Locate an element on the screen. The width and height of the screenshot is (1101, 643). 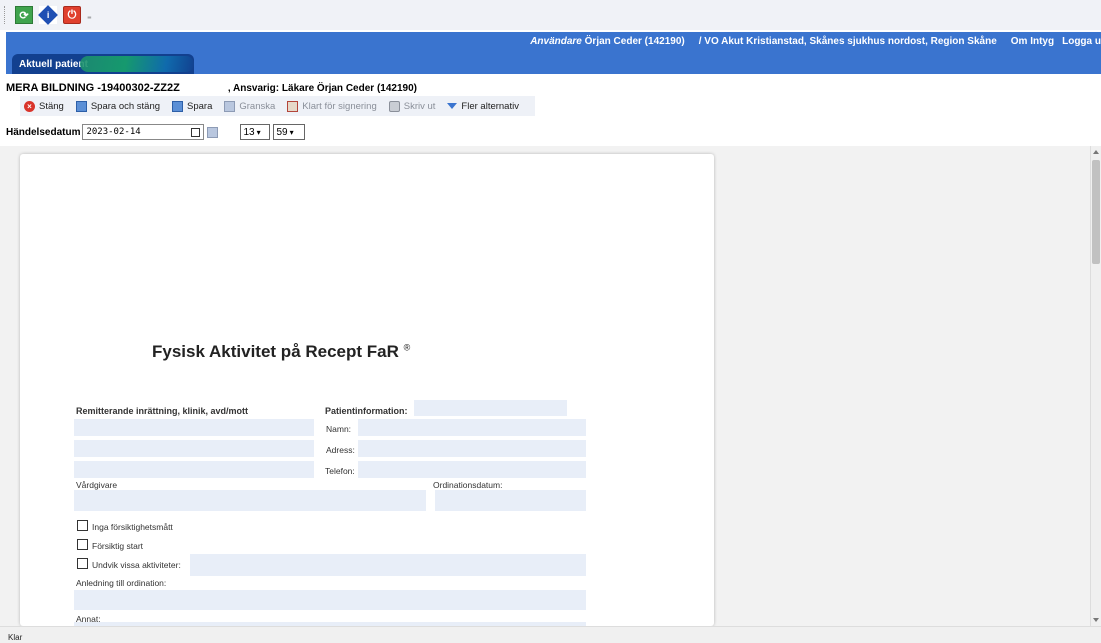
event-date-row: Händelsedatum 2023-02-14 13 ▾ 59 ▾ is located at coordinates (156, 132).